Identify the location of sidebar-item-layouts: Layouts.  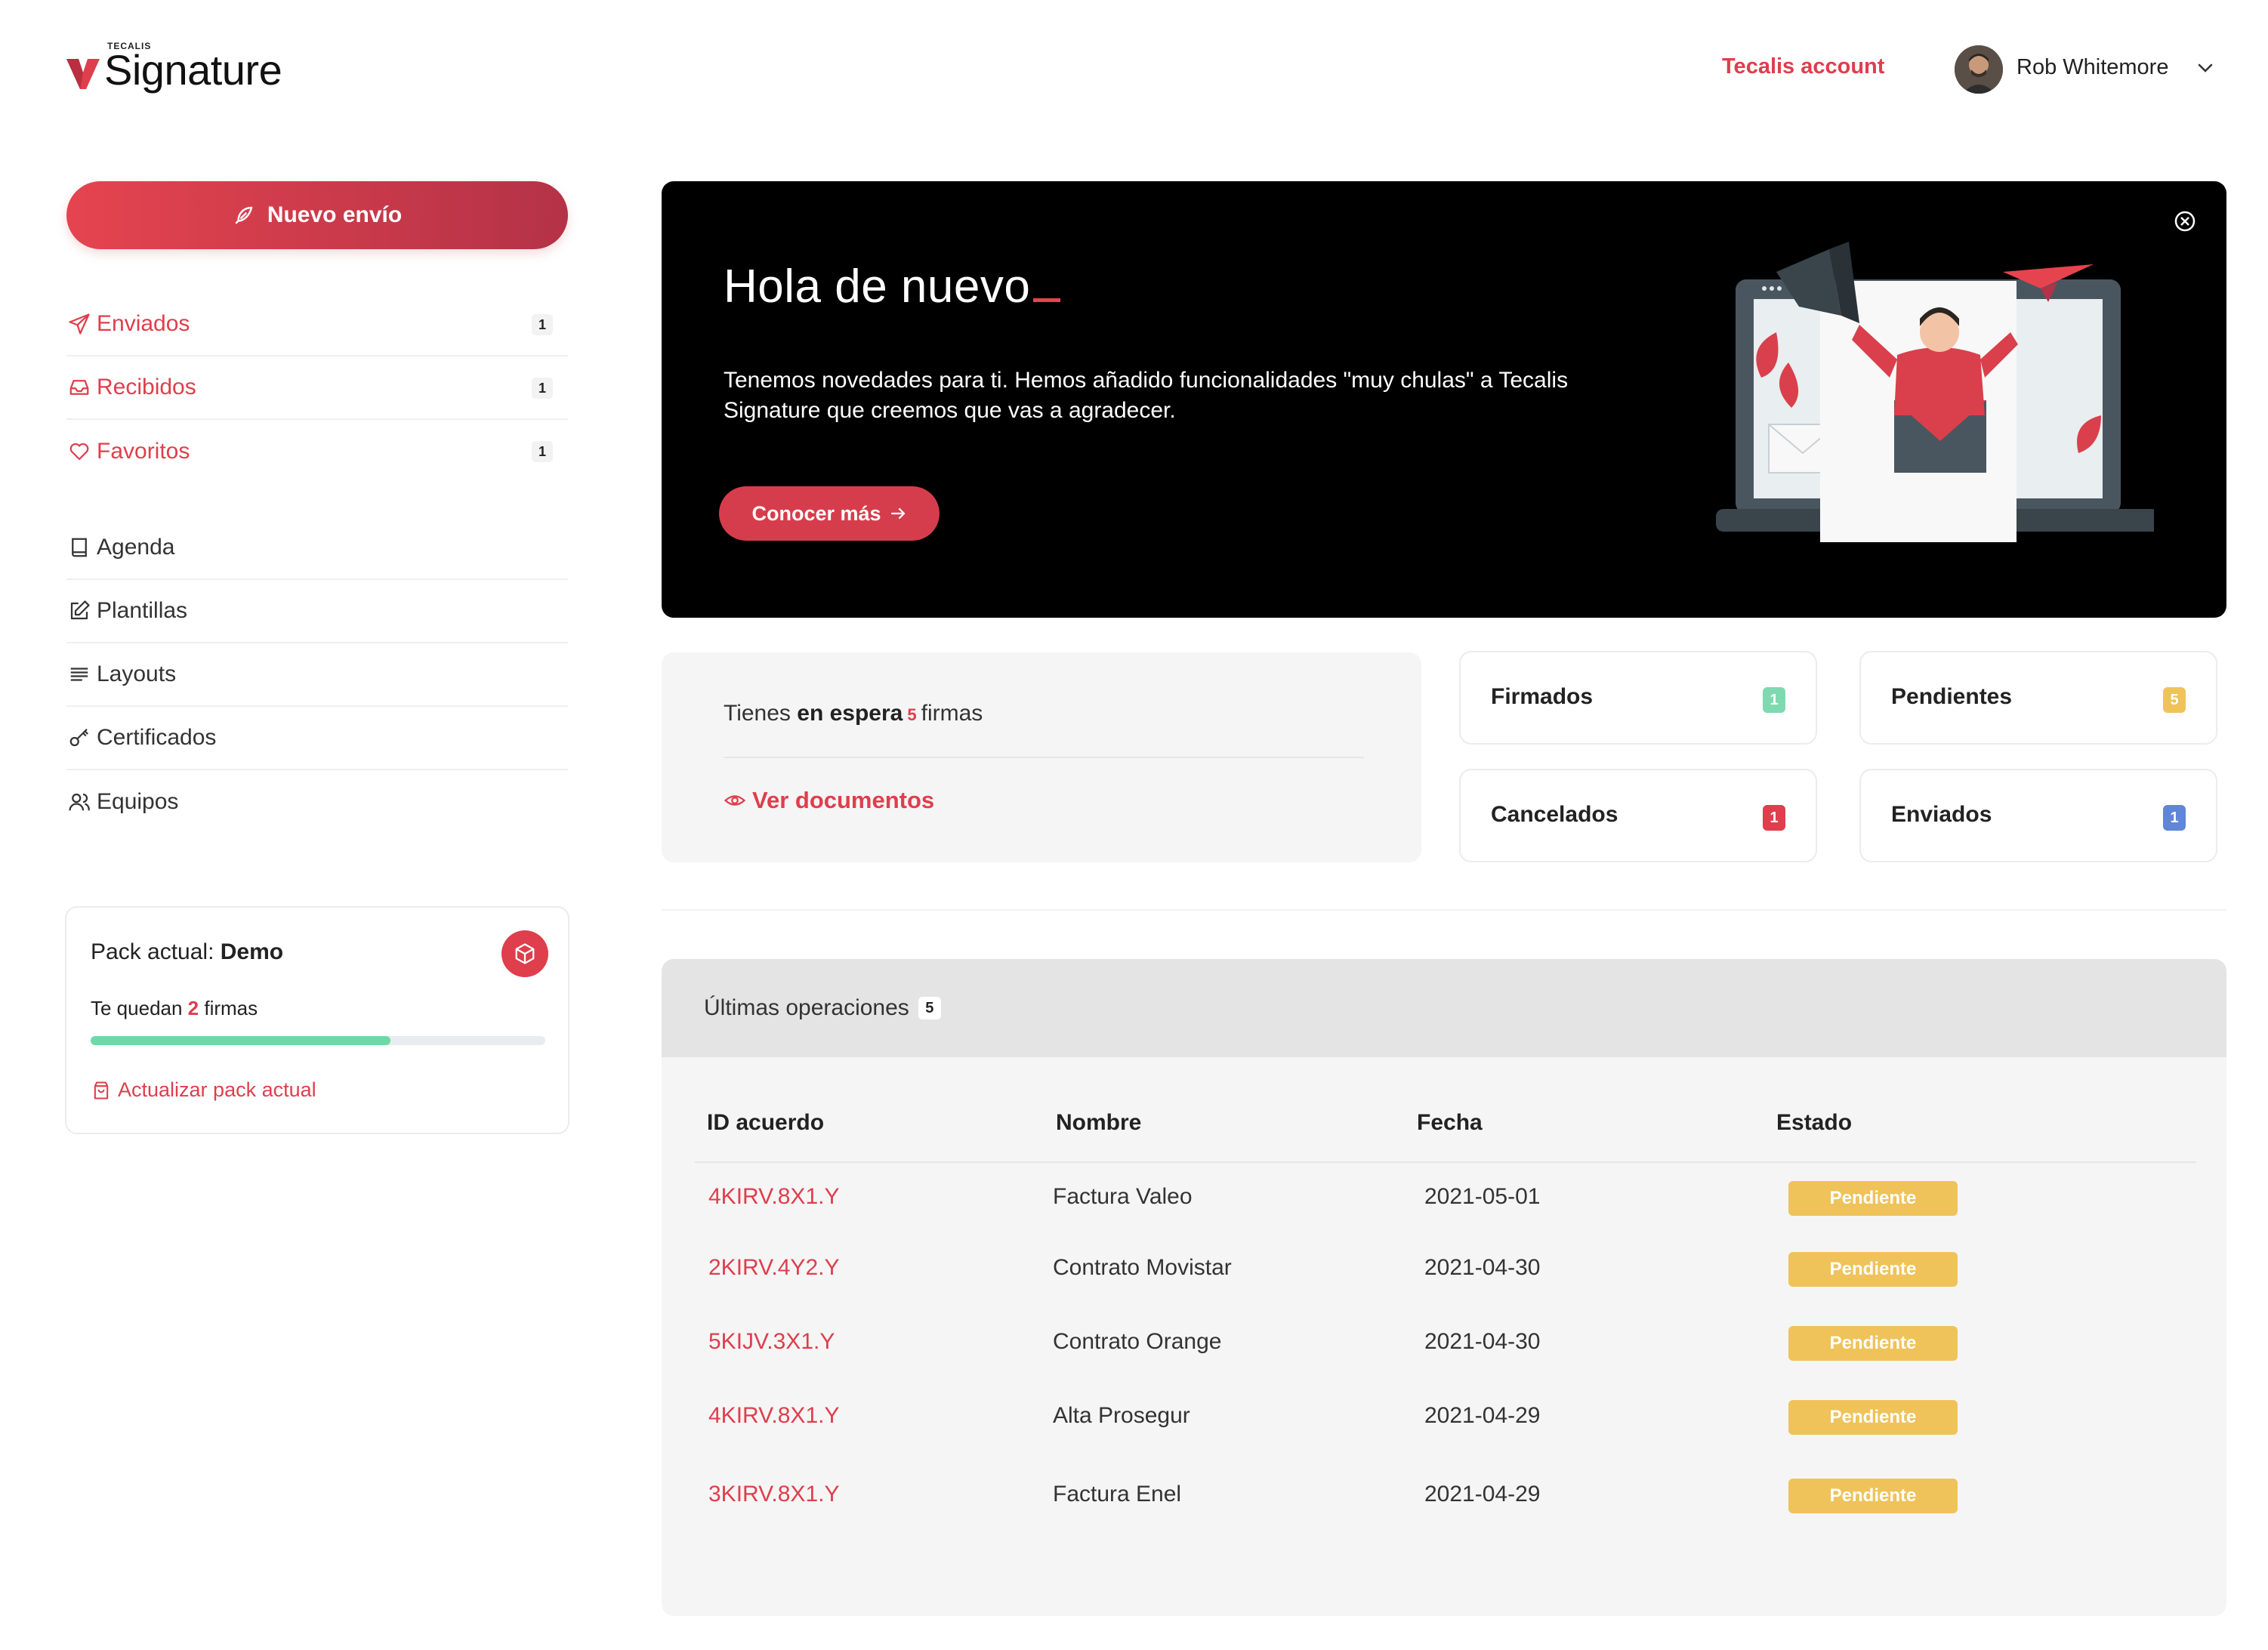
(317, 675).